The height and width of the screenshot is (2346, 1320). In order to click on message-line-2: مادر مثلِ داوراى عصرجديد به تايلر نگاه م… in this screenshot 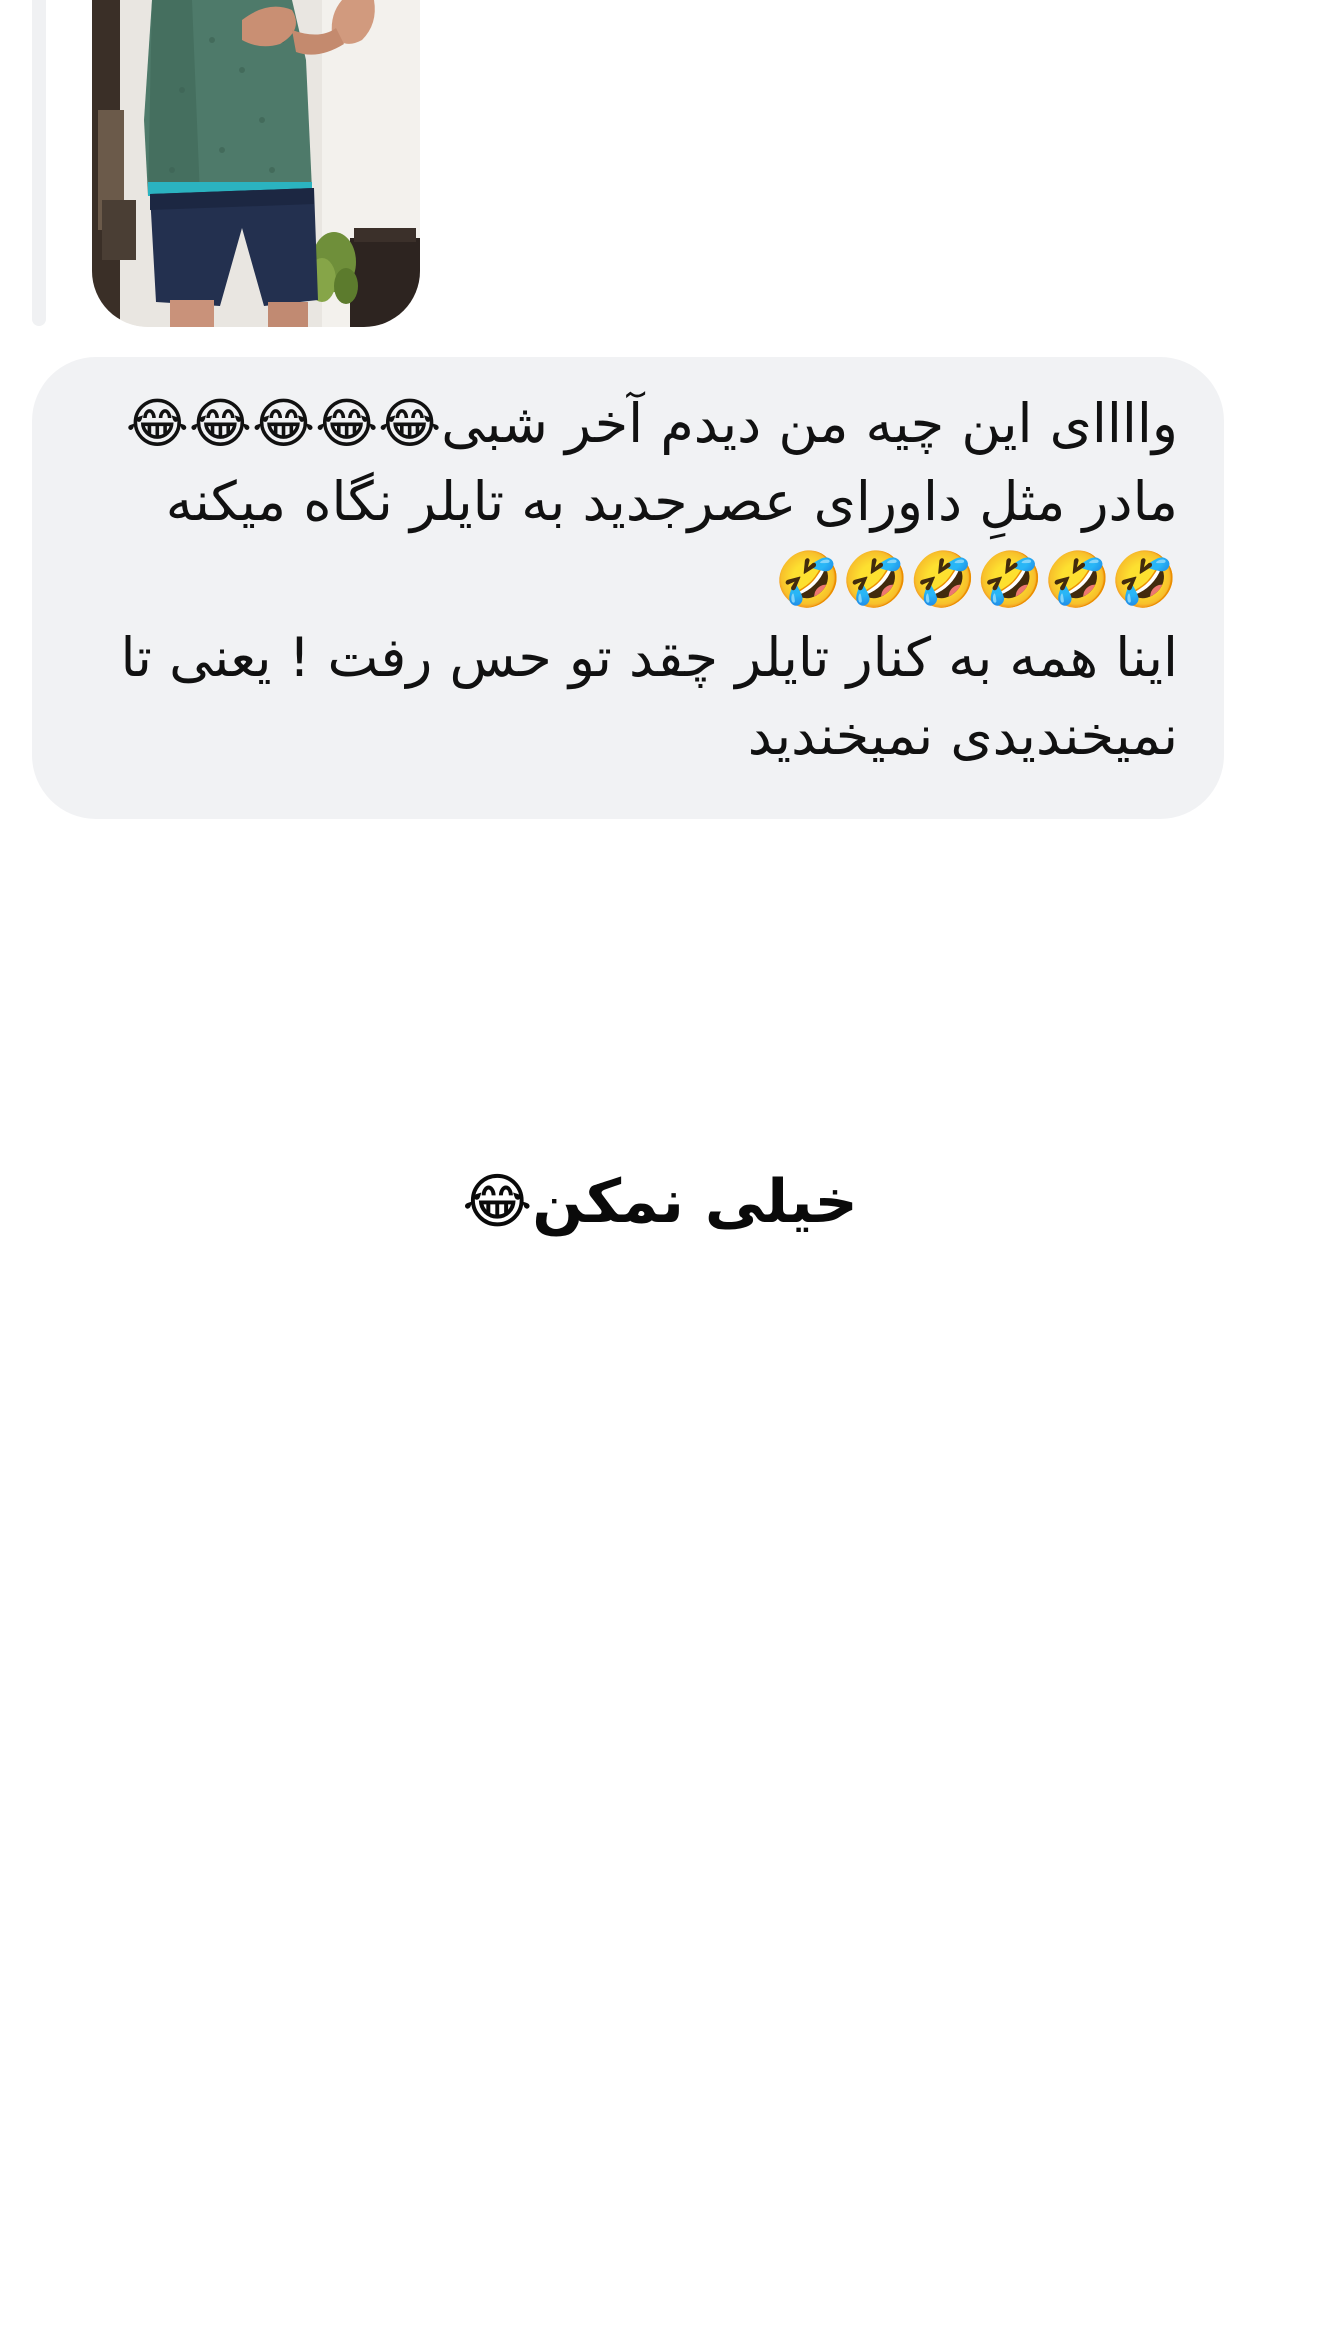, I will do `click(671, 501)`.